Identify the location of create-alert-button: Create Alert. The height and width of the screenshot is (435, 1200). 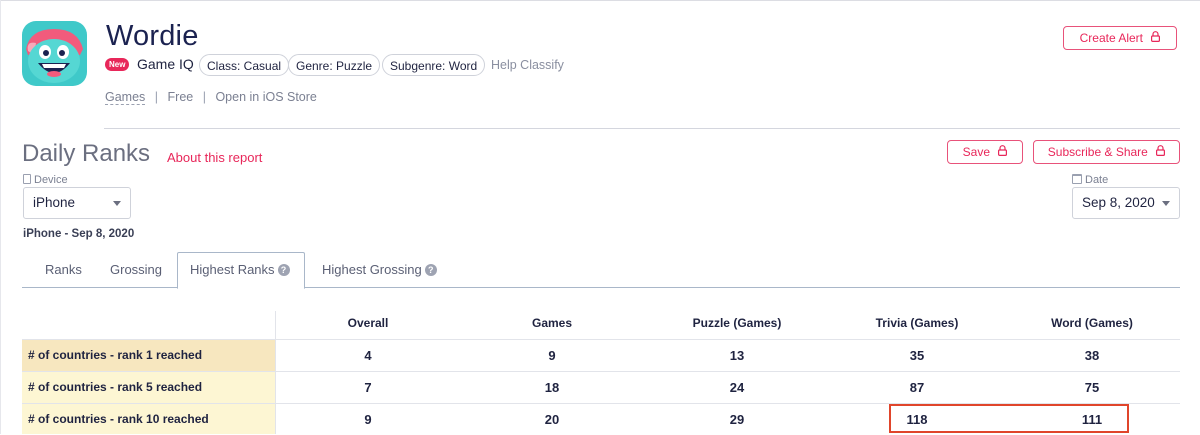
(1120, 38).